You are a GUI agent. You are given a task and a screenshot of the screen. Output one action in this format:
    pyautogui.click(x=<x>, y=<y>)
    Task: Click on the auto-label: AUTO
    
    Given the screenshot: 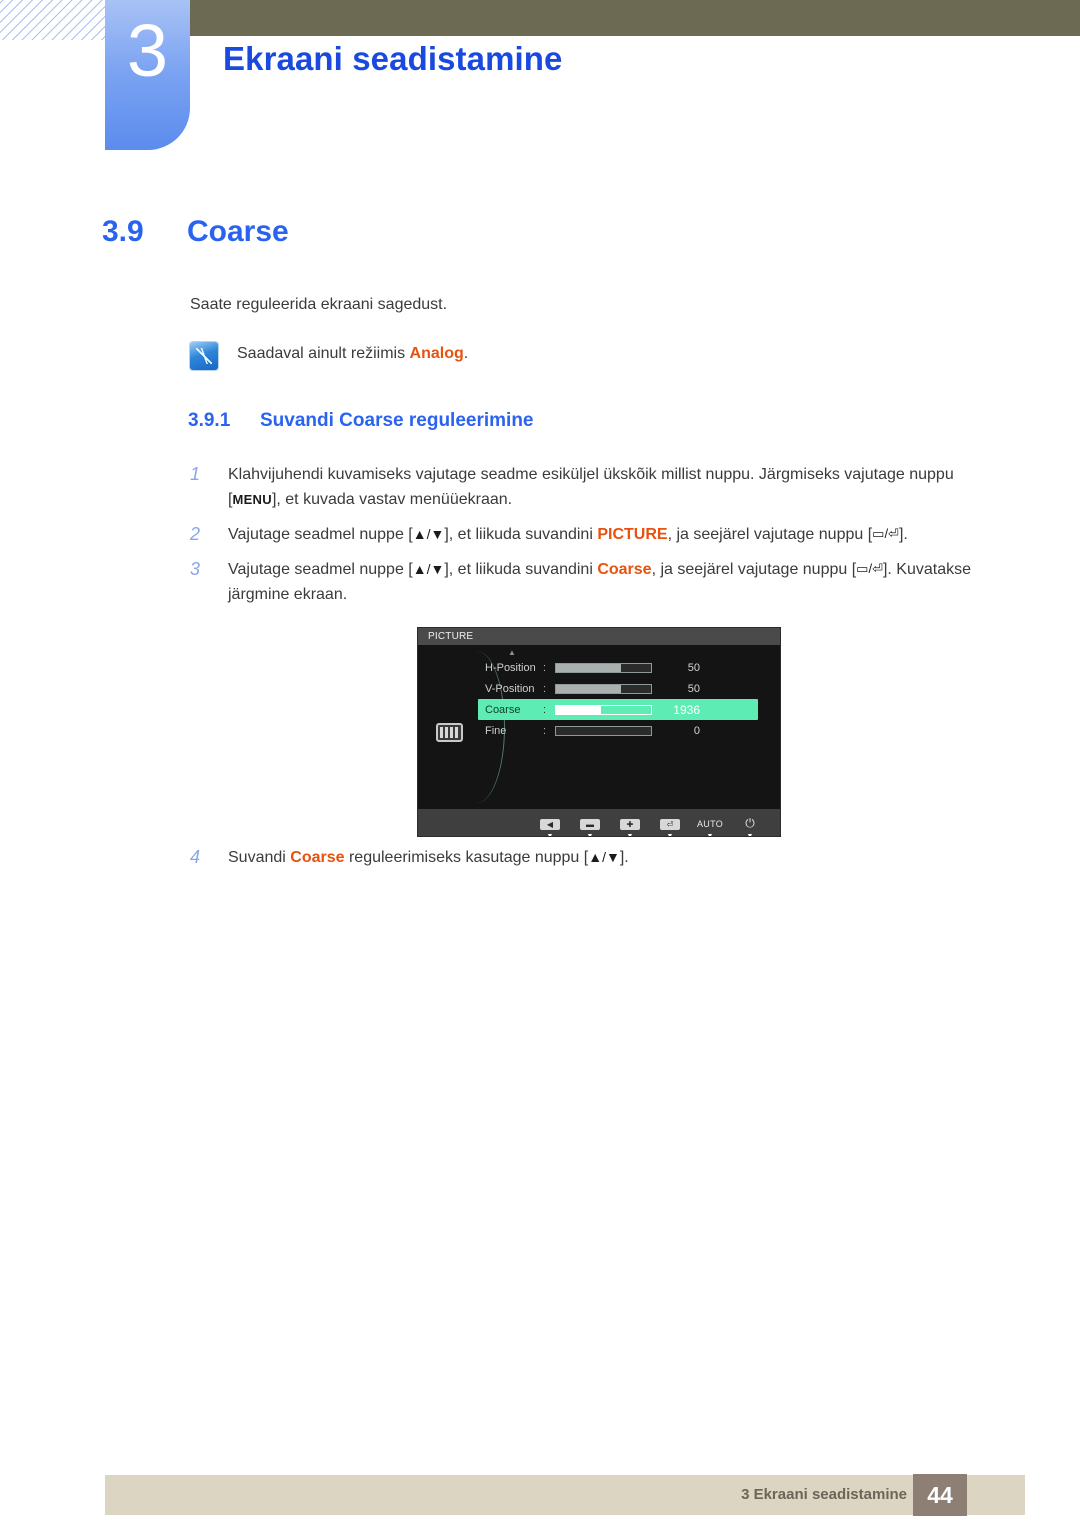 What is the action you would take?
    pyautogui.click(x=710, y=823)
    